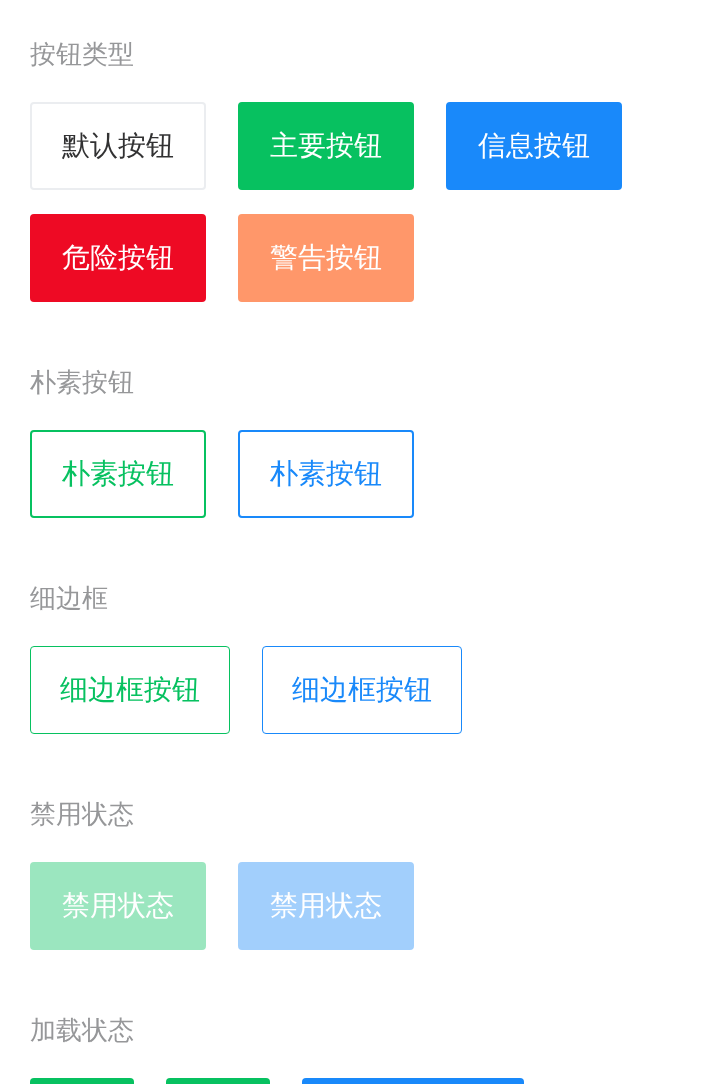  What do you see at coordinates (326, 146) in the screenshot?
I see `primary-button: 主要按钮` at bounding box center [326, 146].